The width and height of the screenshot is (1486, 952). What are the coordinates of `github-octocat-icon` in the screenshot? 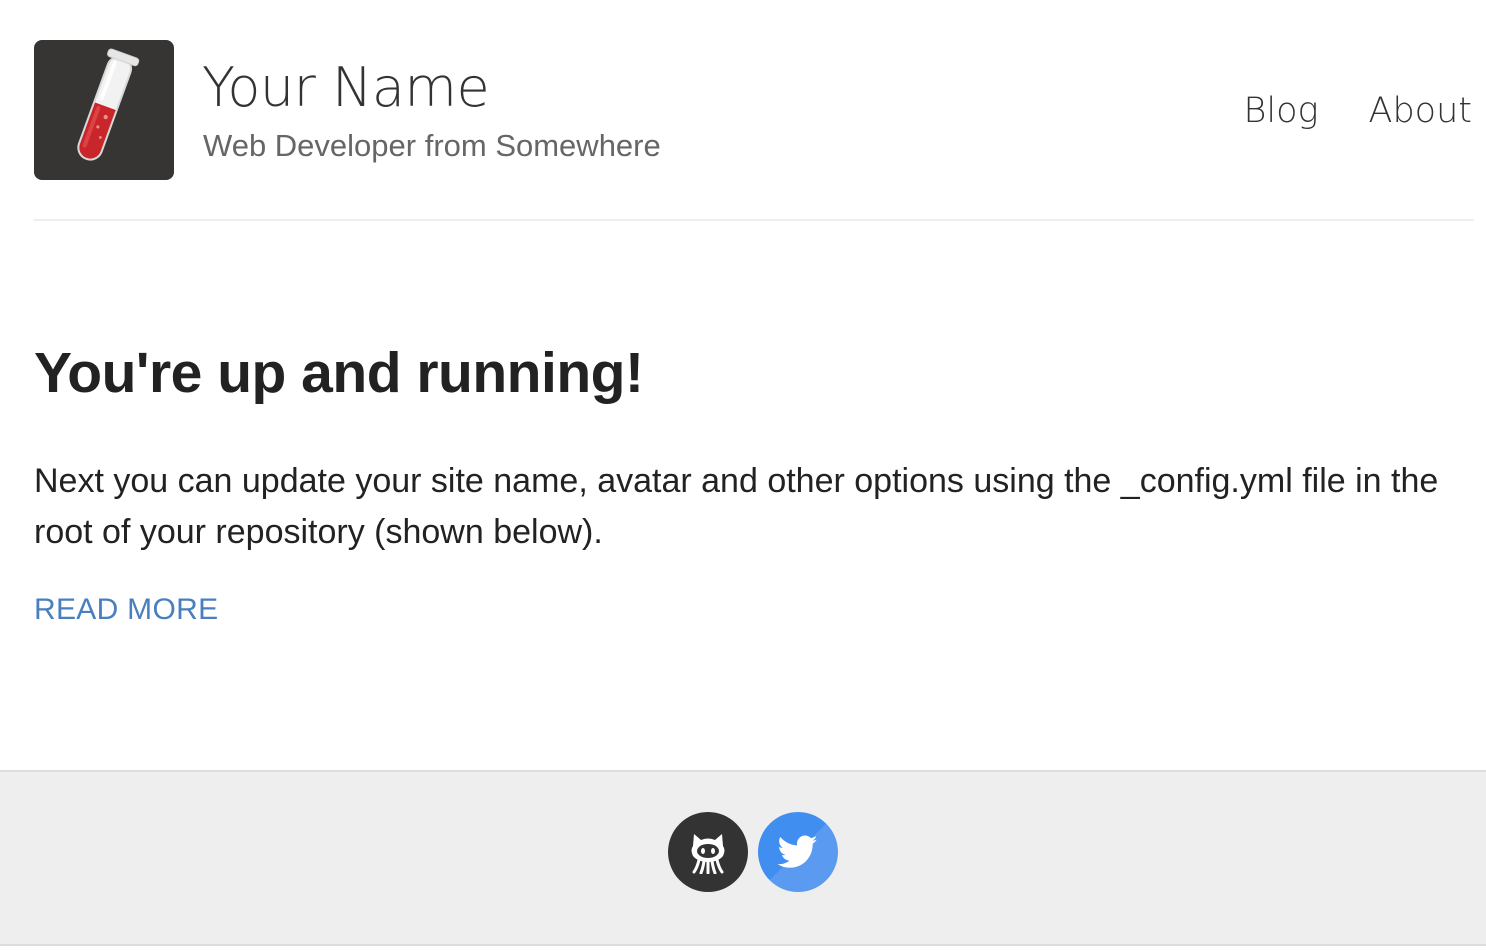 It's located at (708, 854).